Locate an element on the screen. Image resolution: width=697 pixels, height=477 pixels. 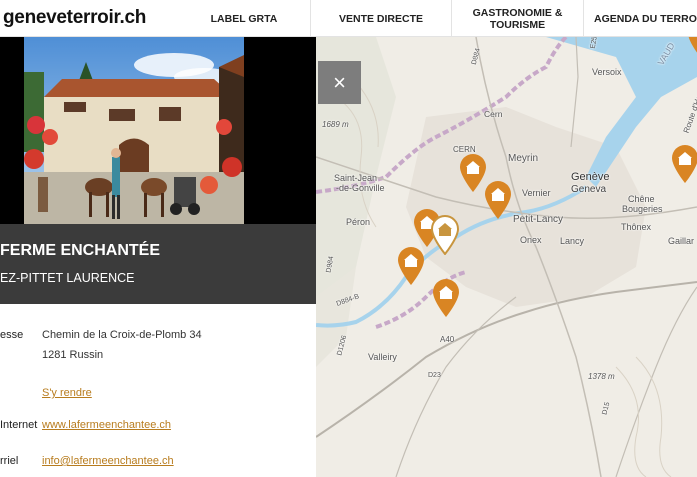
email-link: info@lafermeenchantee.ch is located at coordinates (108, 461).